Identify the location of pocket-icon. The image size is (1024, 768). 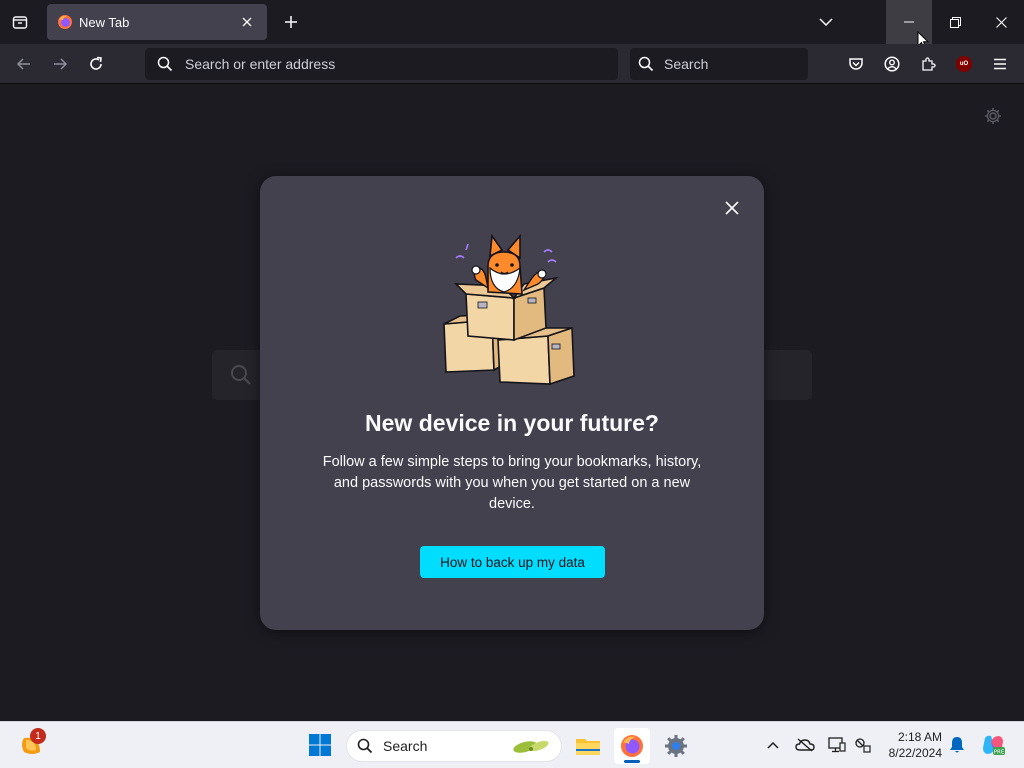
(856, 64).